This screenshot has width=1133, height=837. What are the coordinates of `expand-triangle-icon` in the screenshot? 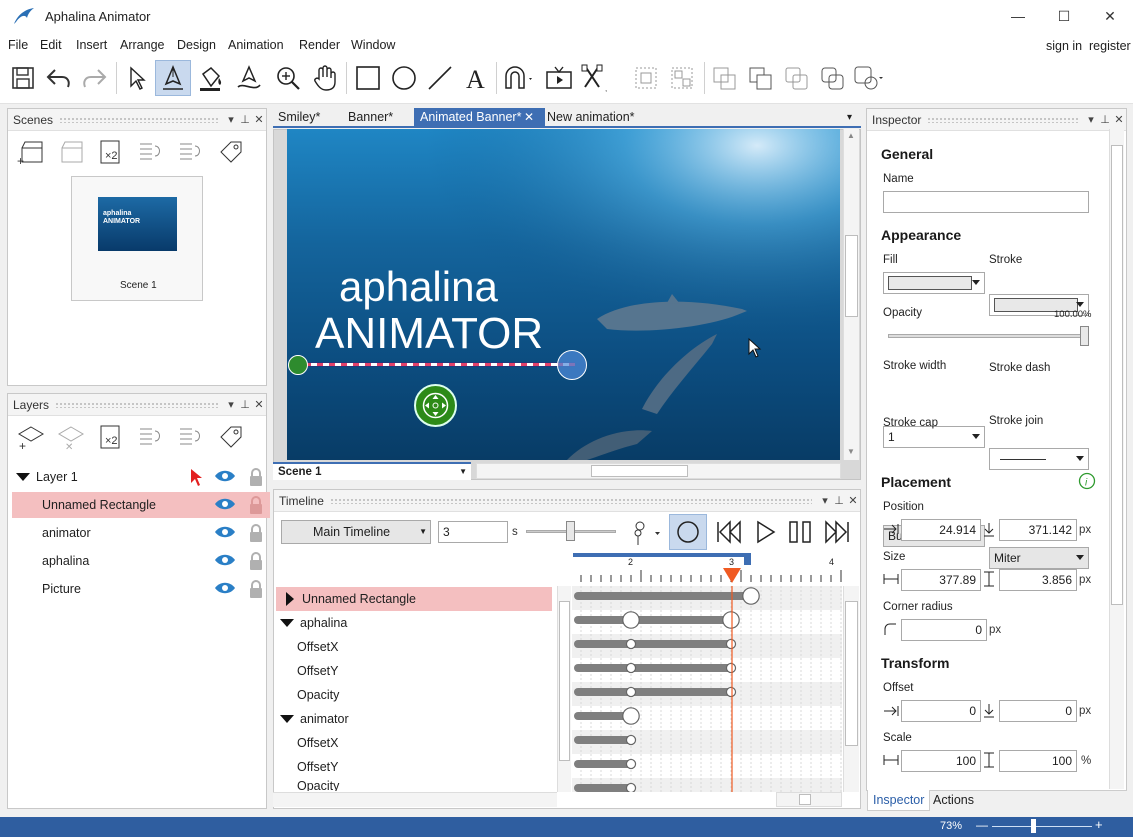 It's located at (290, 599).